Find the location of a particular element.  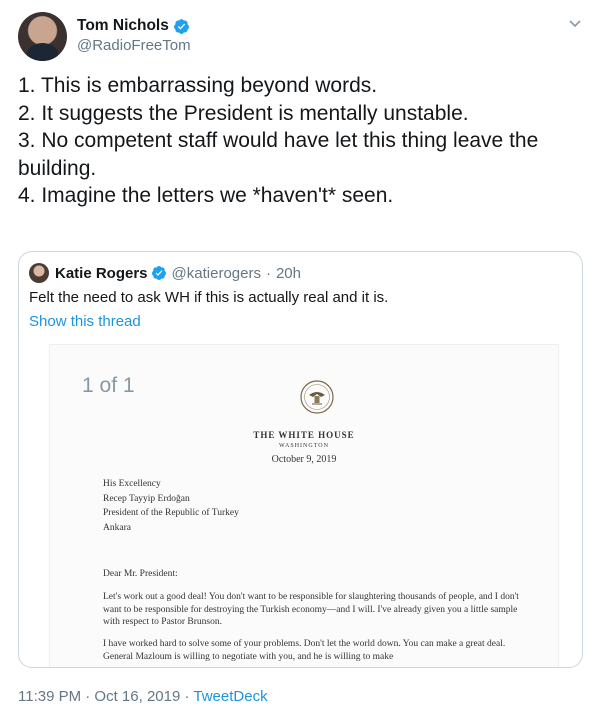

letter-salutation: Dear Mr. President: is located at coordinates (140, 574).